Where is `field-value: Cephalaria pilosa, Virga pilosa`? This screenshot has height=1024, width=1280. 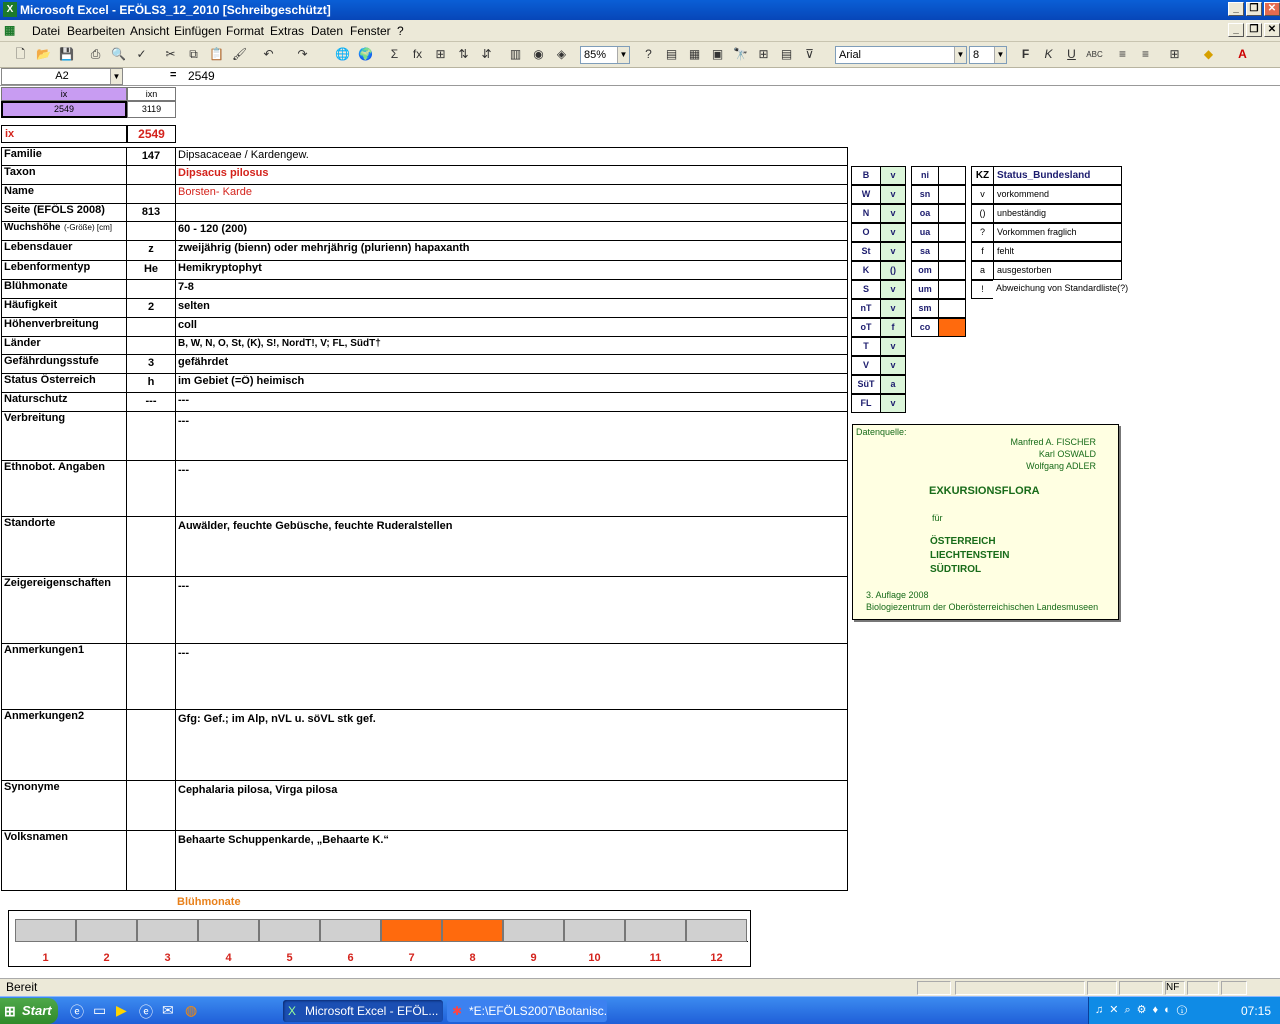 field-value: Cephalaria pilosa, Virga pilosa is located at coordinates (510, 790).